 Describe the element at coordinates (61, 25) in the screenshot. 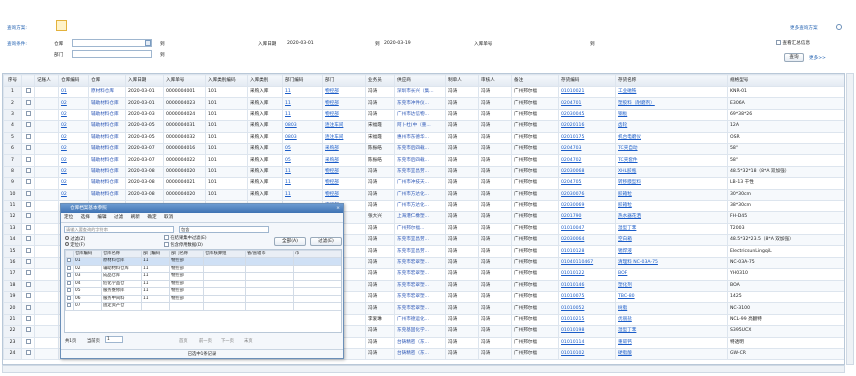

I see `scheme-tag-icon` at that location.